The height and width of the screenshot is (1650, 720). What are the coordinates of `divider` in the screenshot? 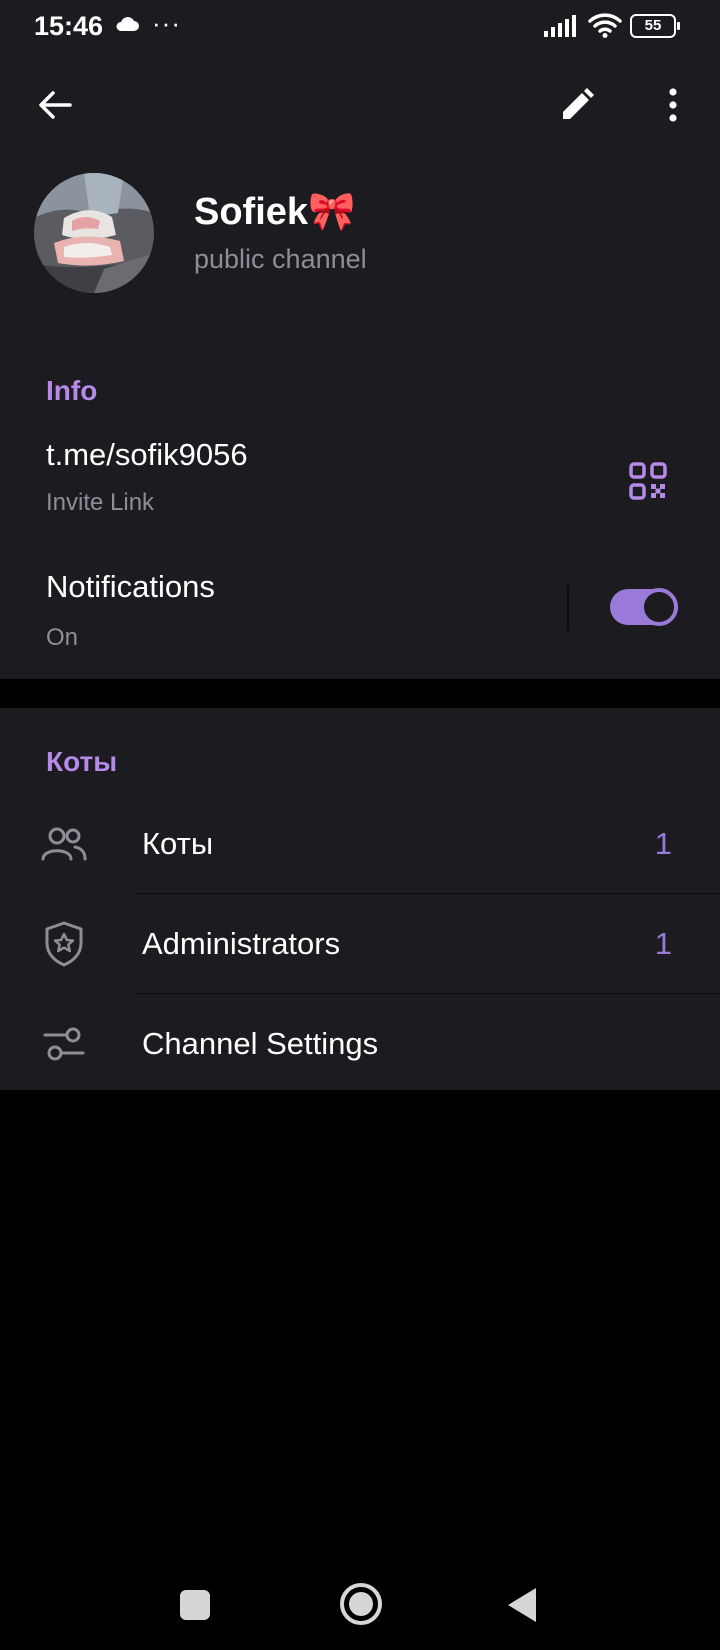 It's located at (568, 608).